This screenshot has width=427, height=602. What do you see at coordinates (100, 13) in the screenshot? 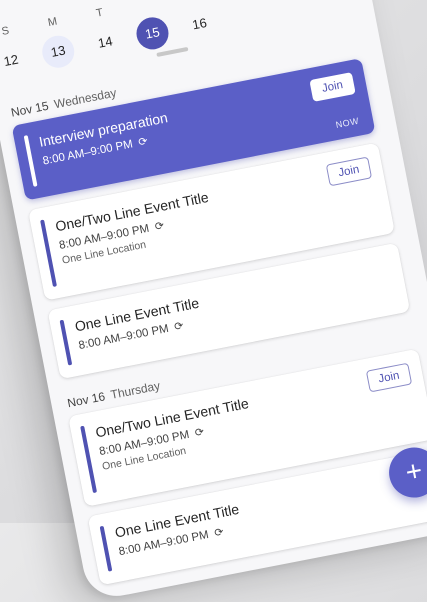
I see `day-letter: T` at bounding box center [100, 13].